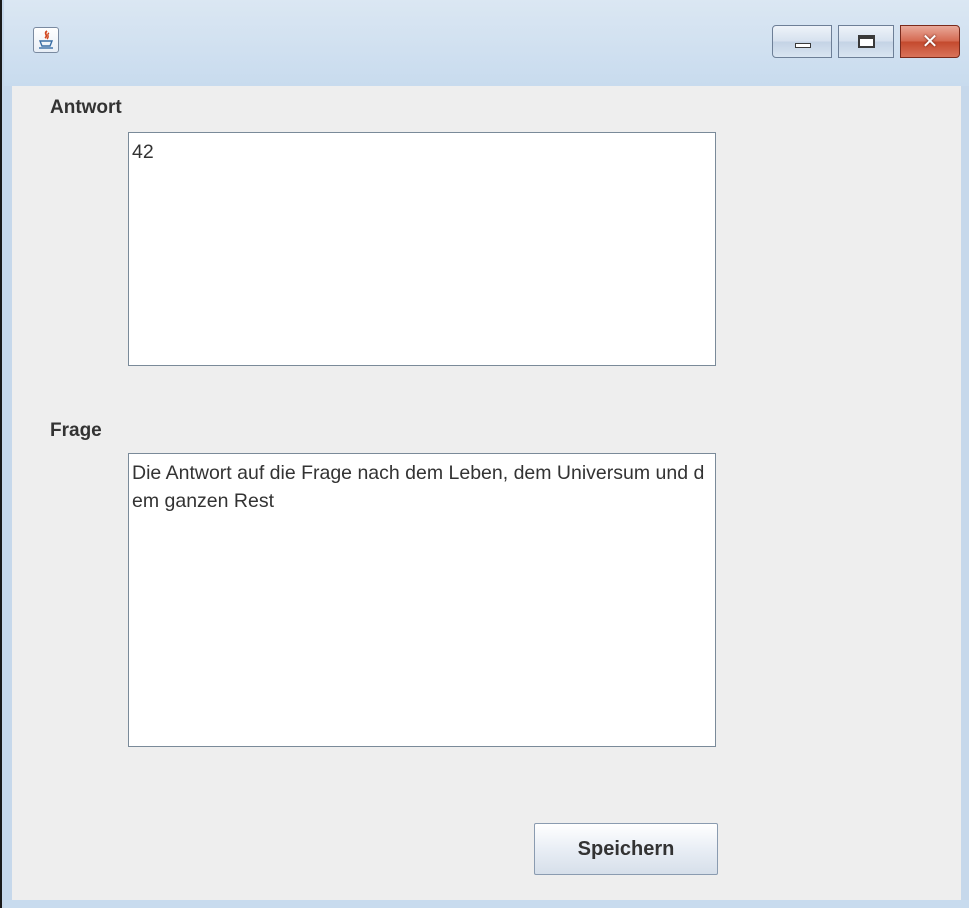 This screenshot has height=908, width=969. I want to click on window-bottom-border, so click(486, 904).